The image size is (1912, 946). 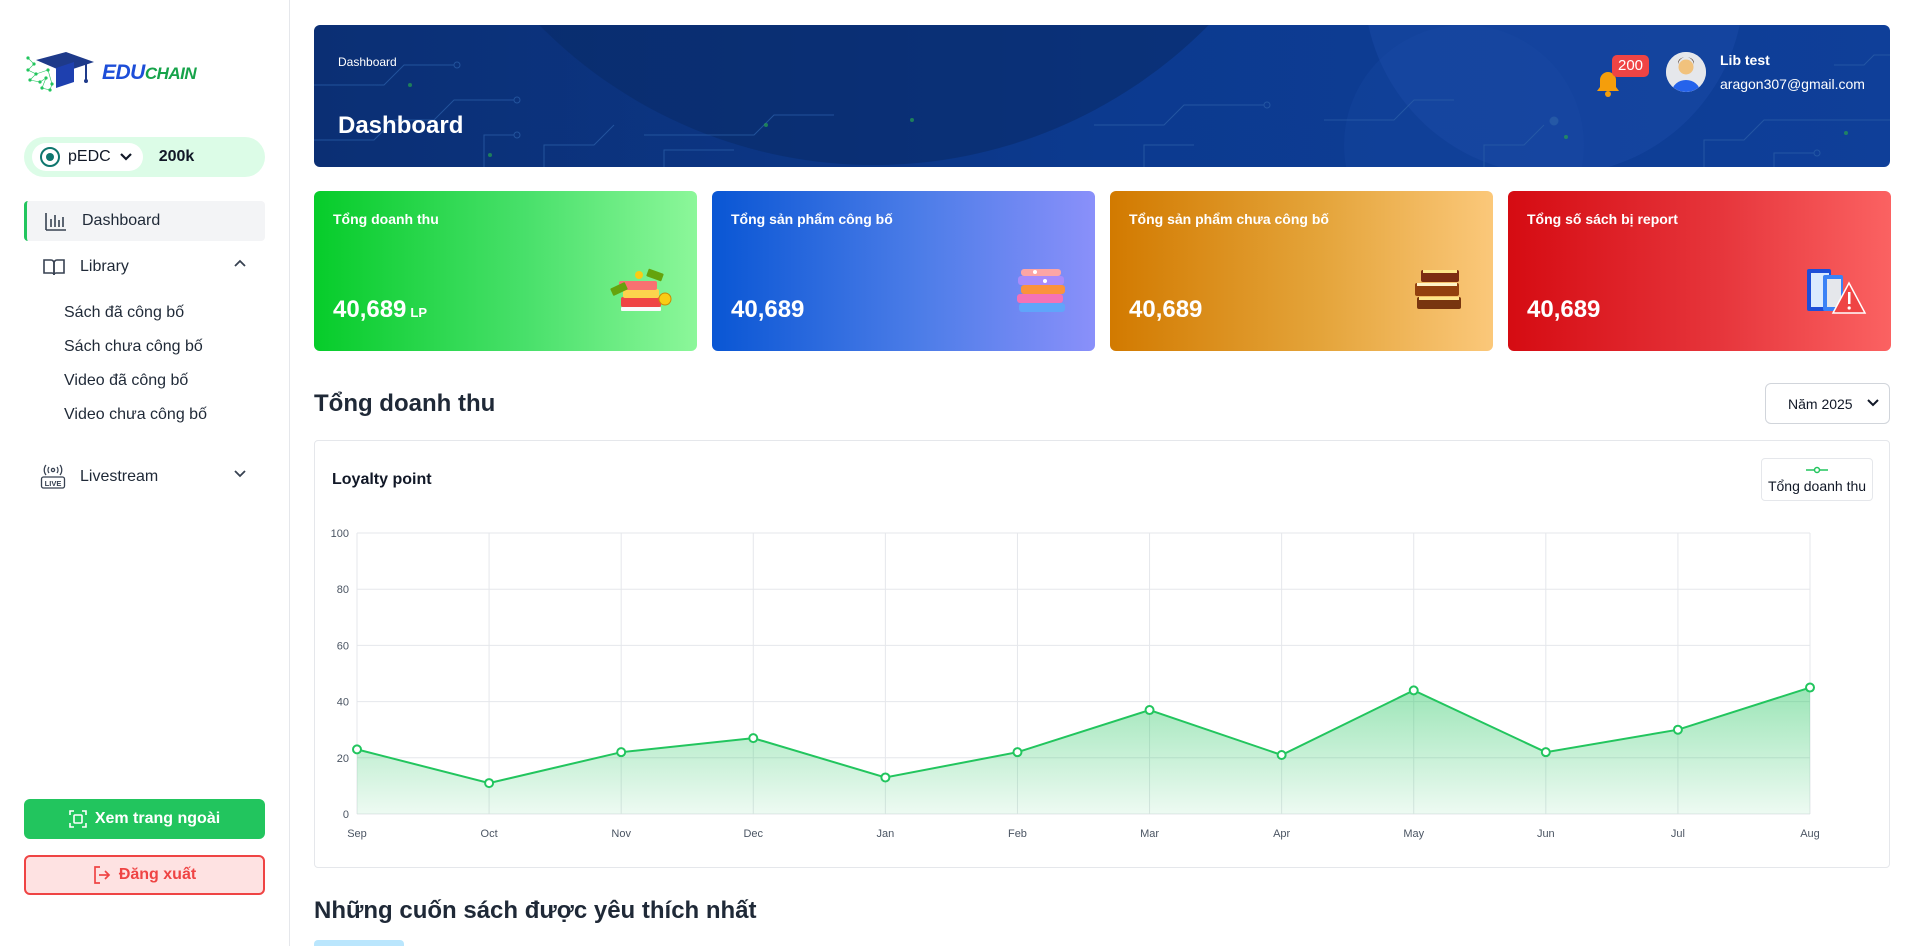 What do you see at coordinates (1837, 291) in the screenshot?
I see `book-warning-icon` at bounding box center [1837, 291].